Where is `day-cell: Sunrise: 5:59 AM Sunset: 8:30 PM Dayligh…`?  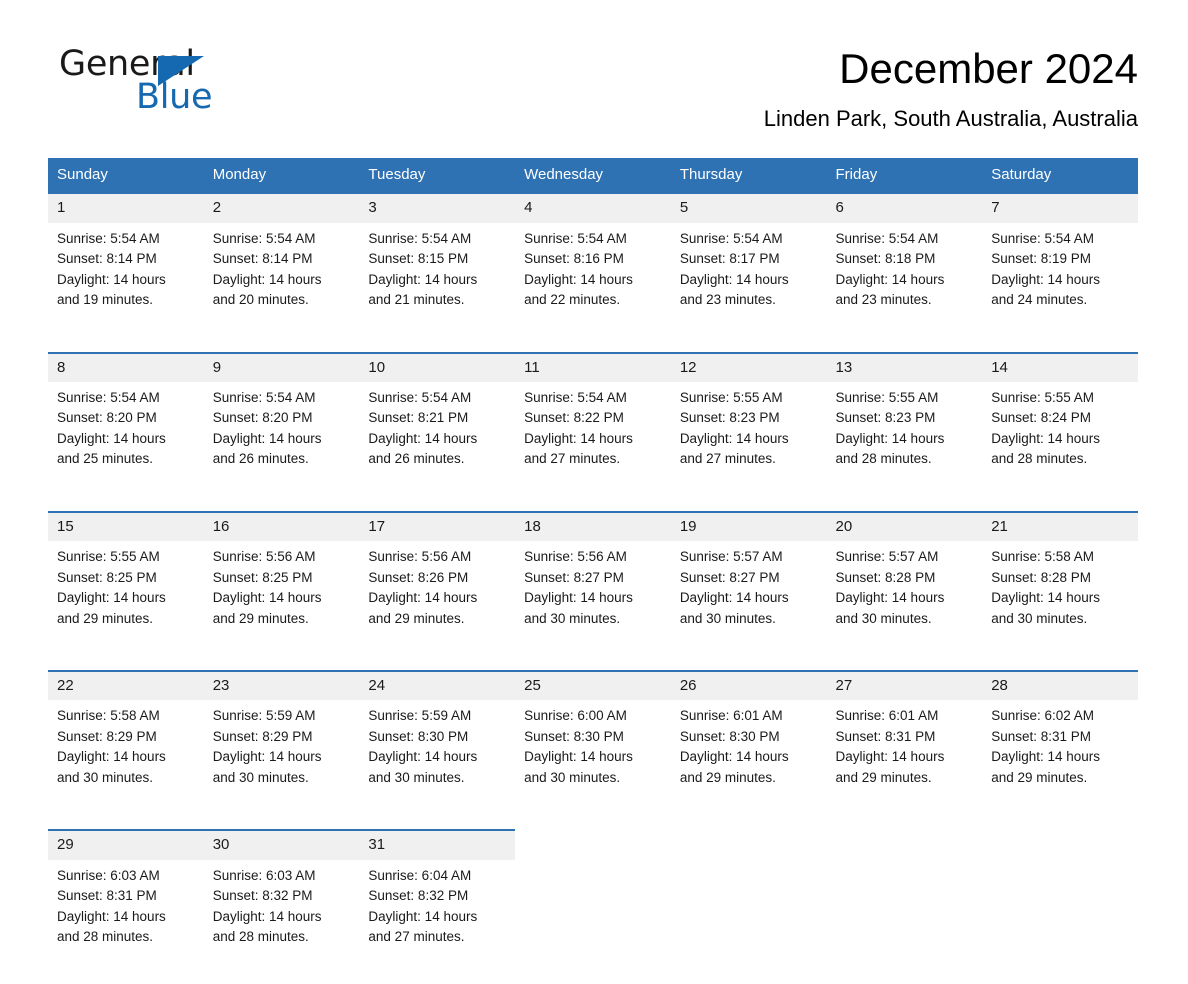
day-cell: Sunrise: 5:59 AM Sunset: 8:30 PM Dayligh… is located at coordinates (437, 762).